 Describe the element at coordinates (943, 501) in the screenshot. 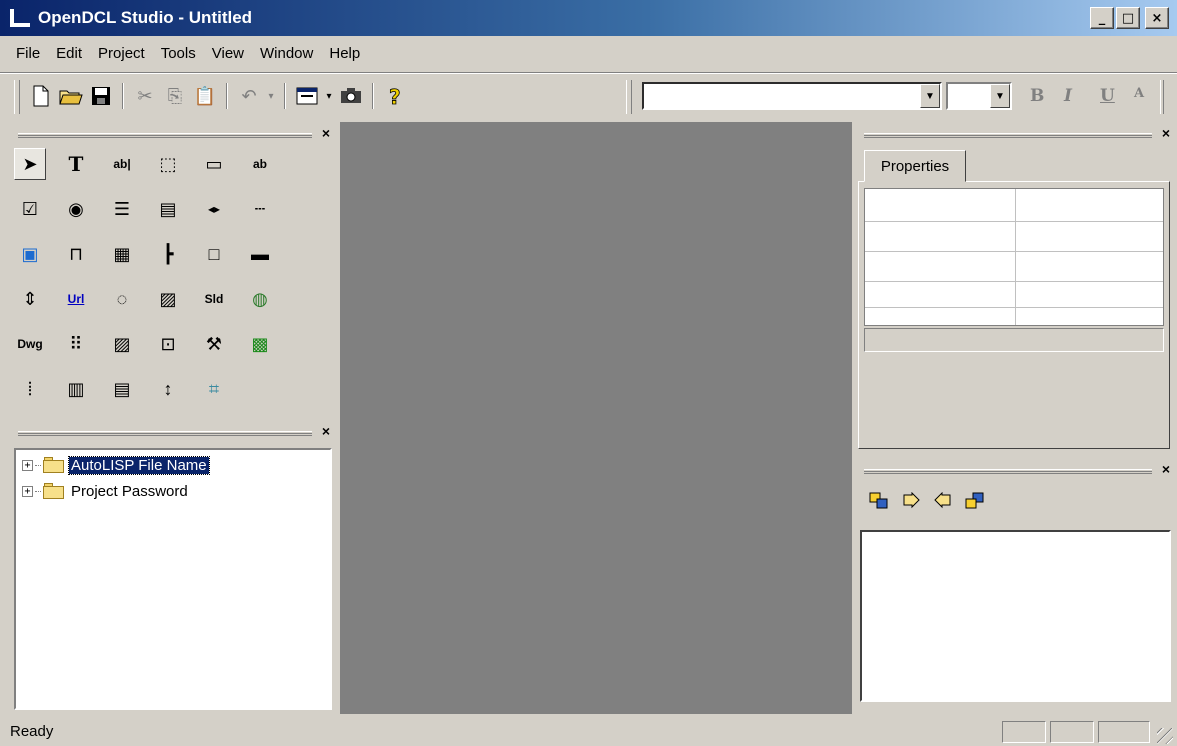

I see `move-left-icon` at that location.